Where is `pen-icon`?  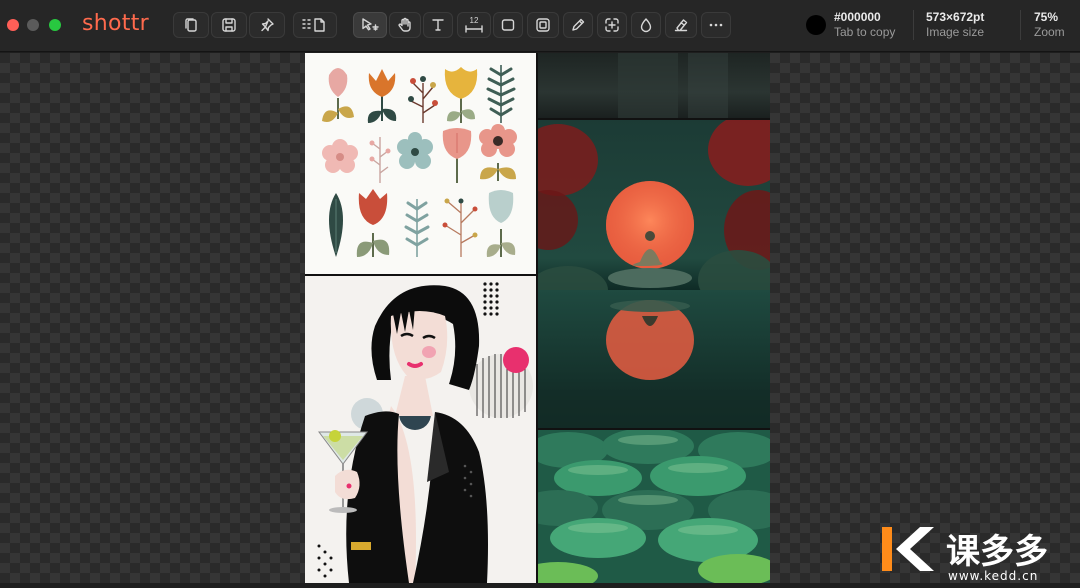
pen-icon is located at coordinates (578, 24).